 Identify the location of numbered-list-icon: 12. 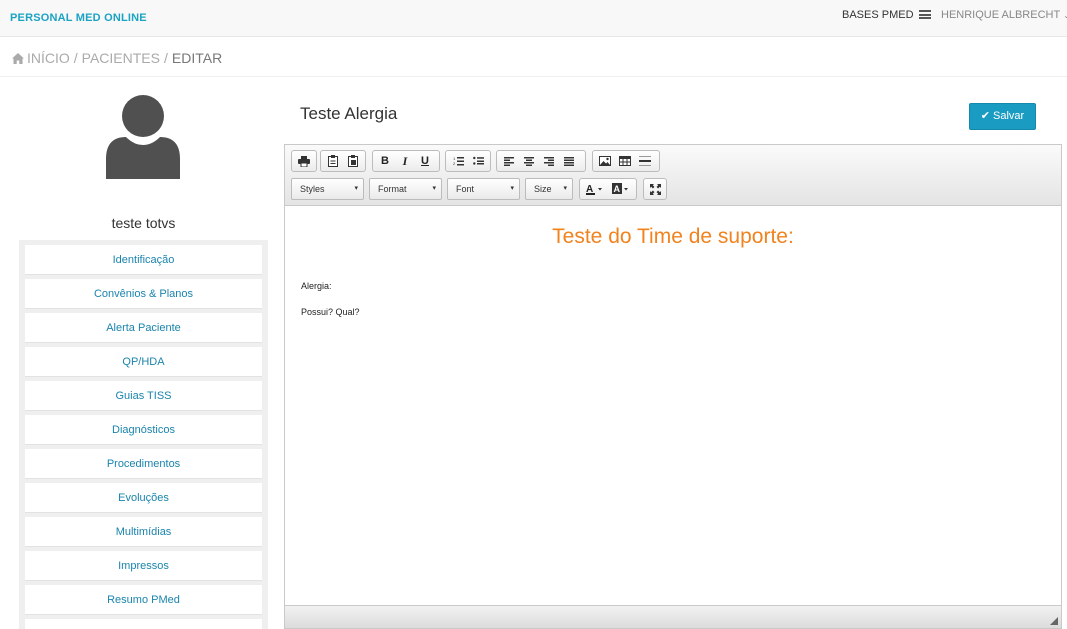
(458, 161).